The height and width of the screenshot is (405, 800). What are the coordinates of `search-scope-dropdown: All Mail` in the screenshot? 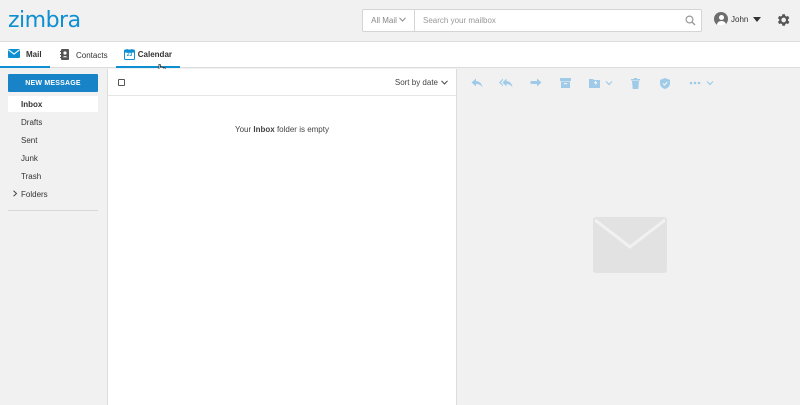 It's located at (389, 20).